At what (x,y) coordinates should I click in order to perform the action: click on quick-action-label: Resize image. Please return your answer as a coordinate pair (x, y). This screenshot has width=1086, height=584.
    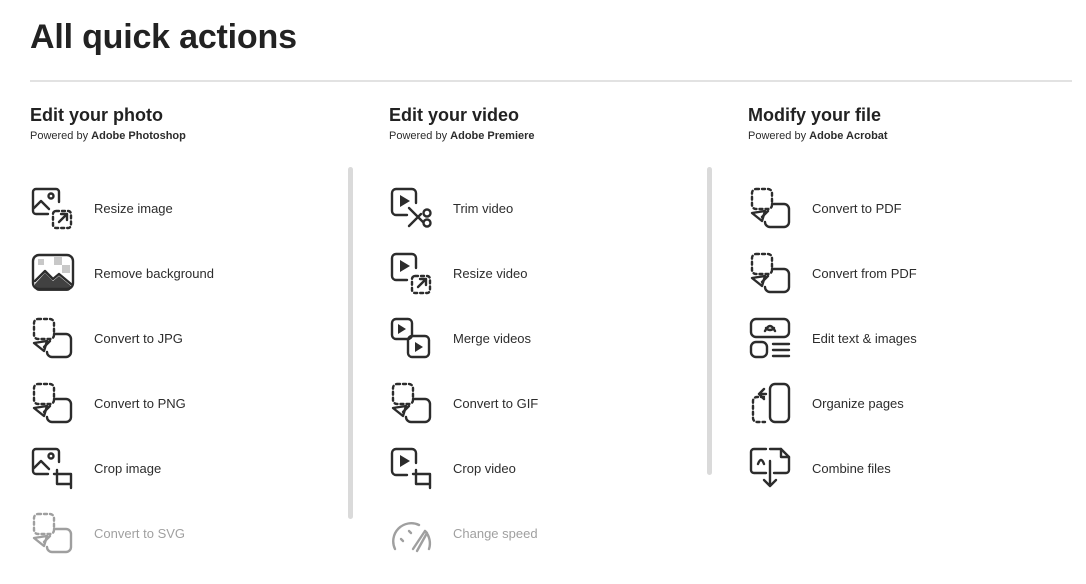
    Looking at the image, I should click on (133, 208).